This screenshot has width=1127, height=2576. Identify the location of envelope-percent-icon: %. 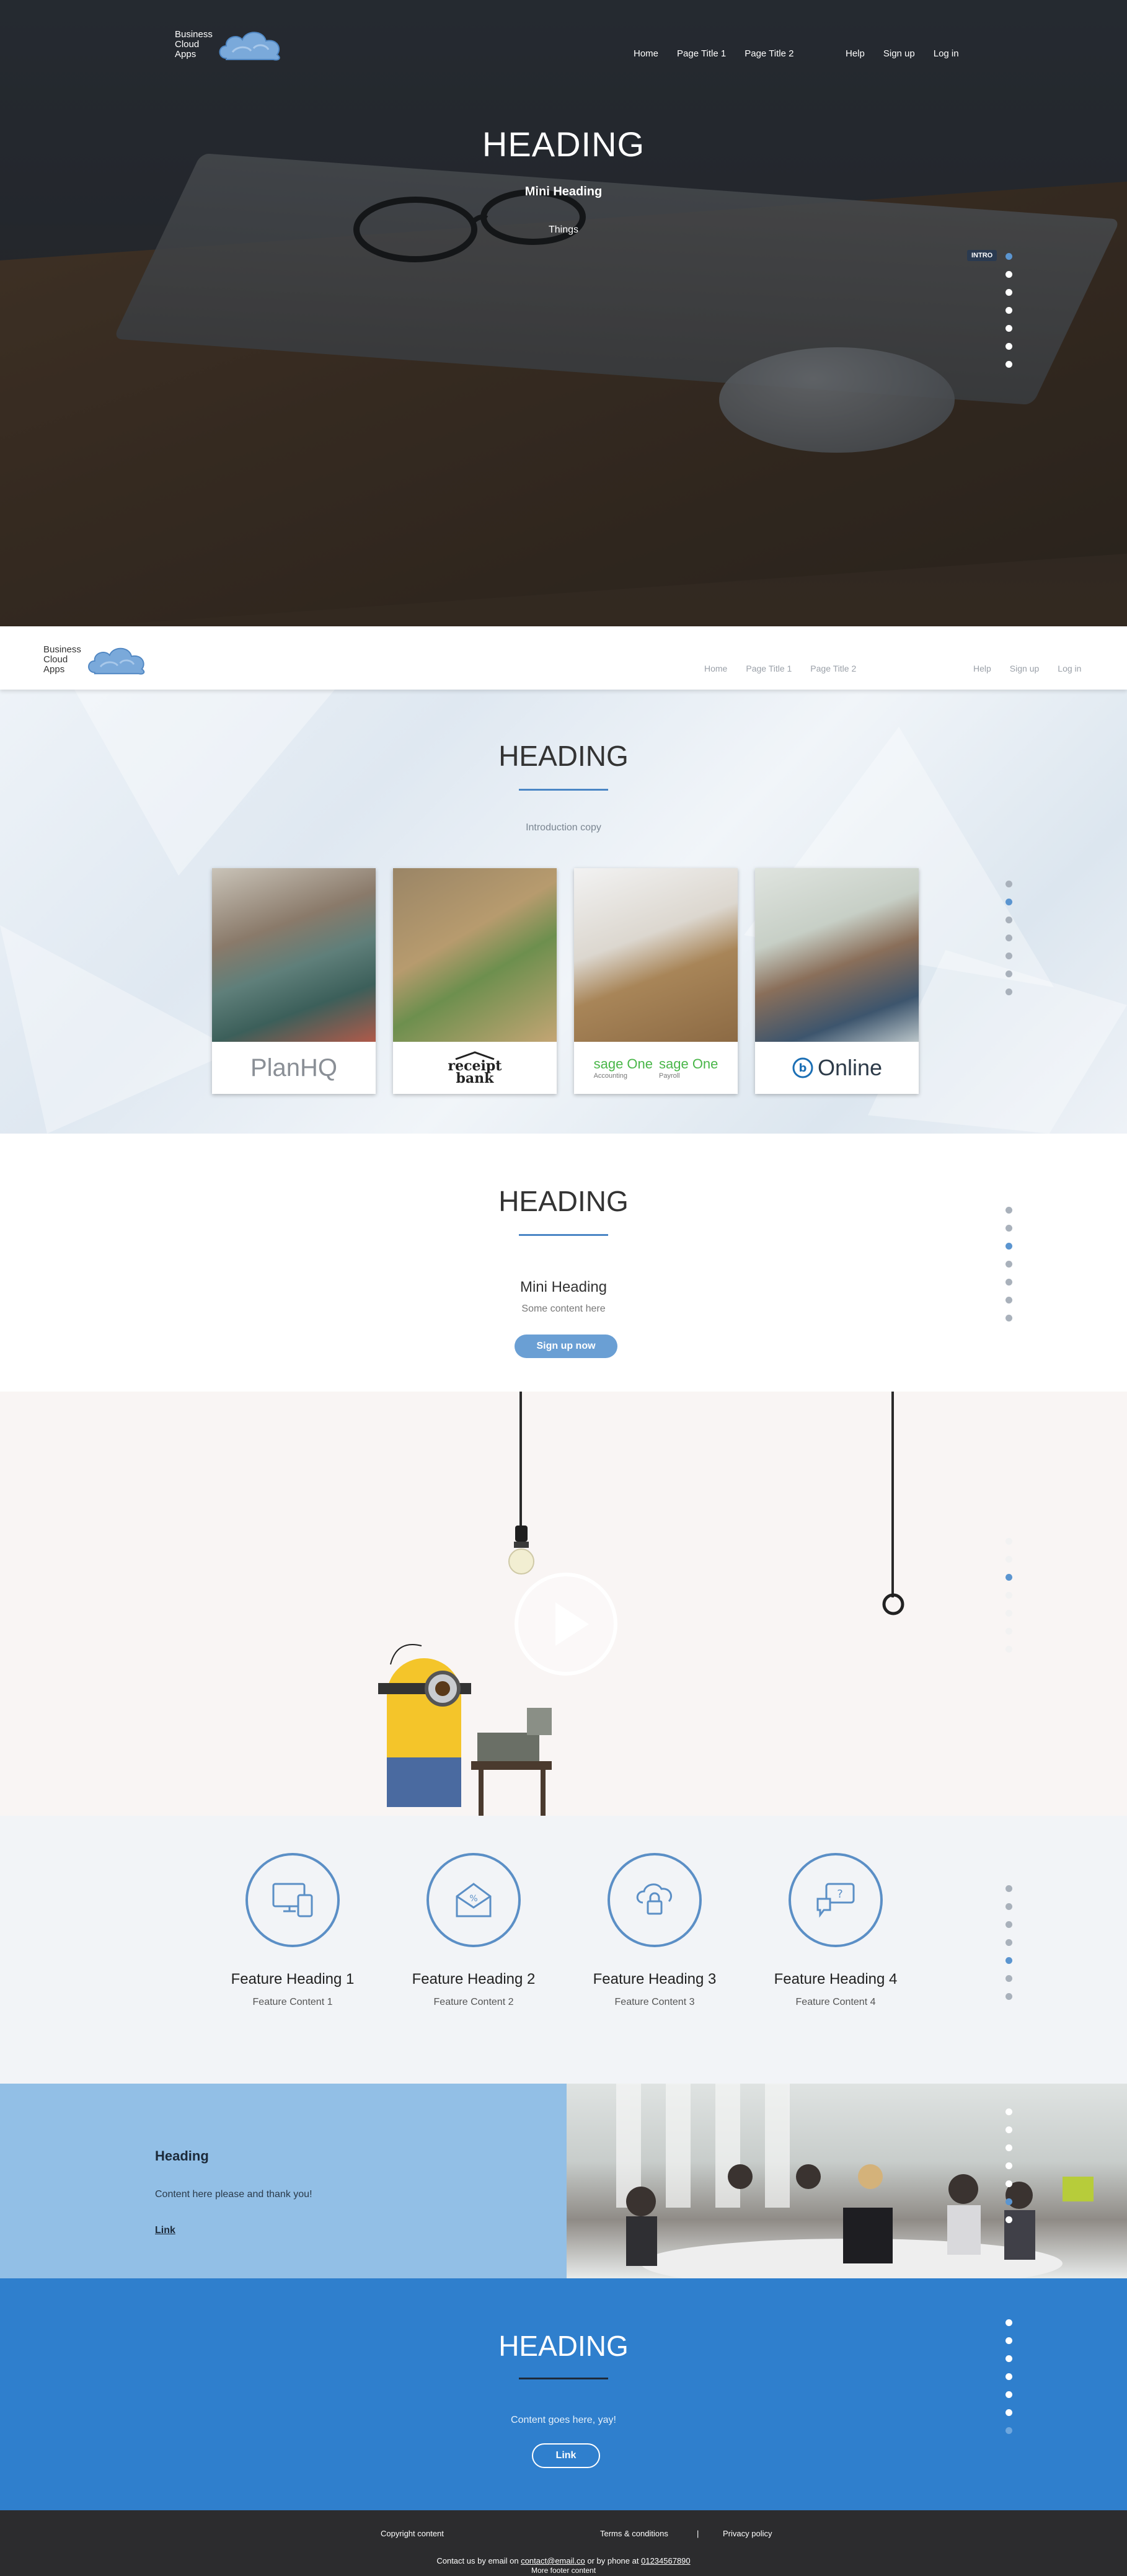
(474, 1900).